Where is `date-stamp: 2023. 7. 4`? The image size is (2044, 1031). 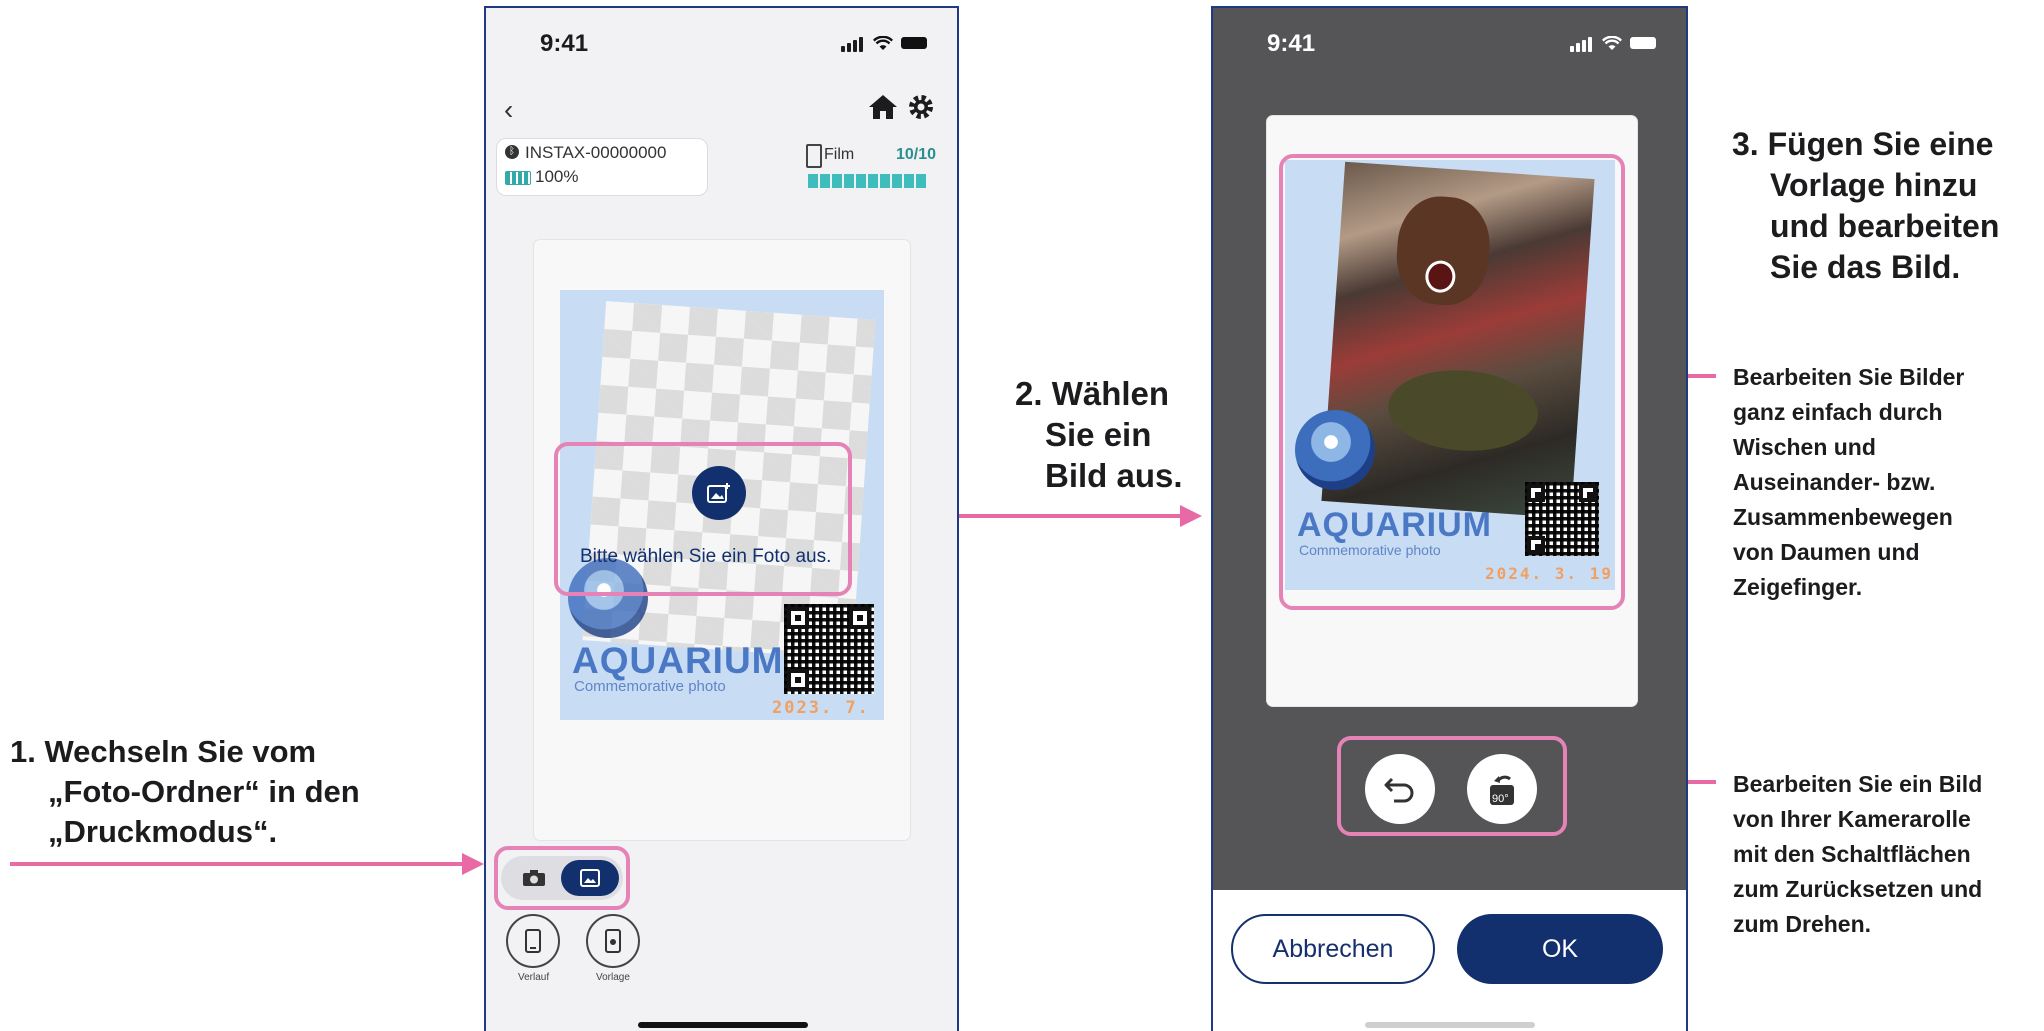 date-stamp: 2023. 7. 4 is located at coordinates (821, 709).